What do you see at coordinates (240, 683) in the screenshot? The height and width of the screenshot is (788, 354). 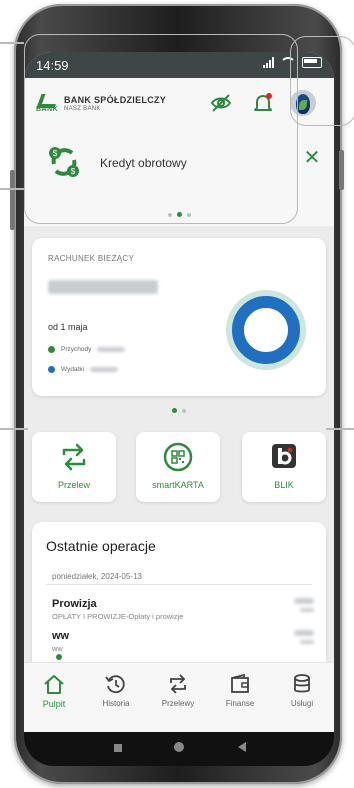 I see `wallet-icon` at bounding box center [240, 683].